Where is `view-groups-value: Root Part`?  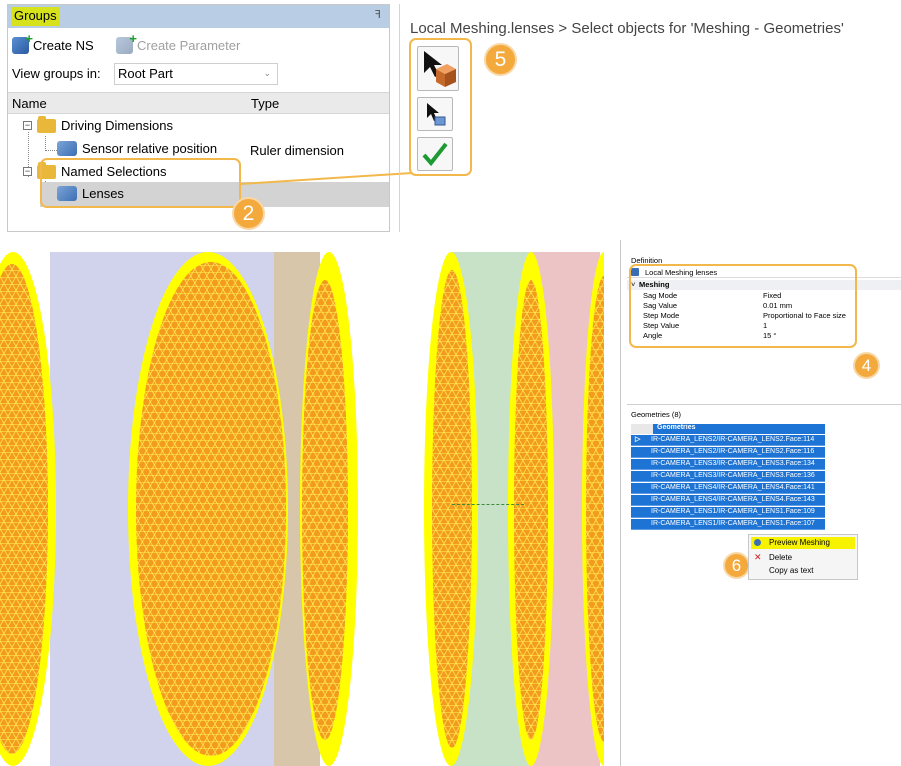 view-groups-value: Root Part is located at coordinates (145, 73).